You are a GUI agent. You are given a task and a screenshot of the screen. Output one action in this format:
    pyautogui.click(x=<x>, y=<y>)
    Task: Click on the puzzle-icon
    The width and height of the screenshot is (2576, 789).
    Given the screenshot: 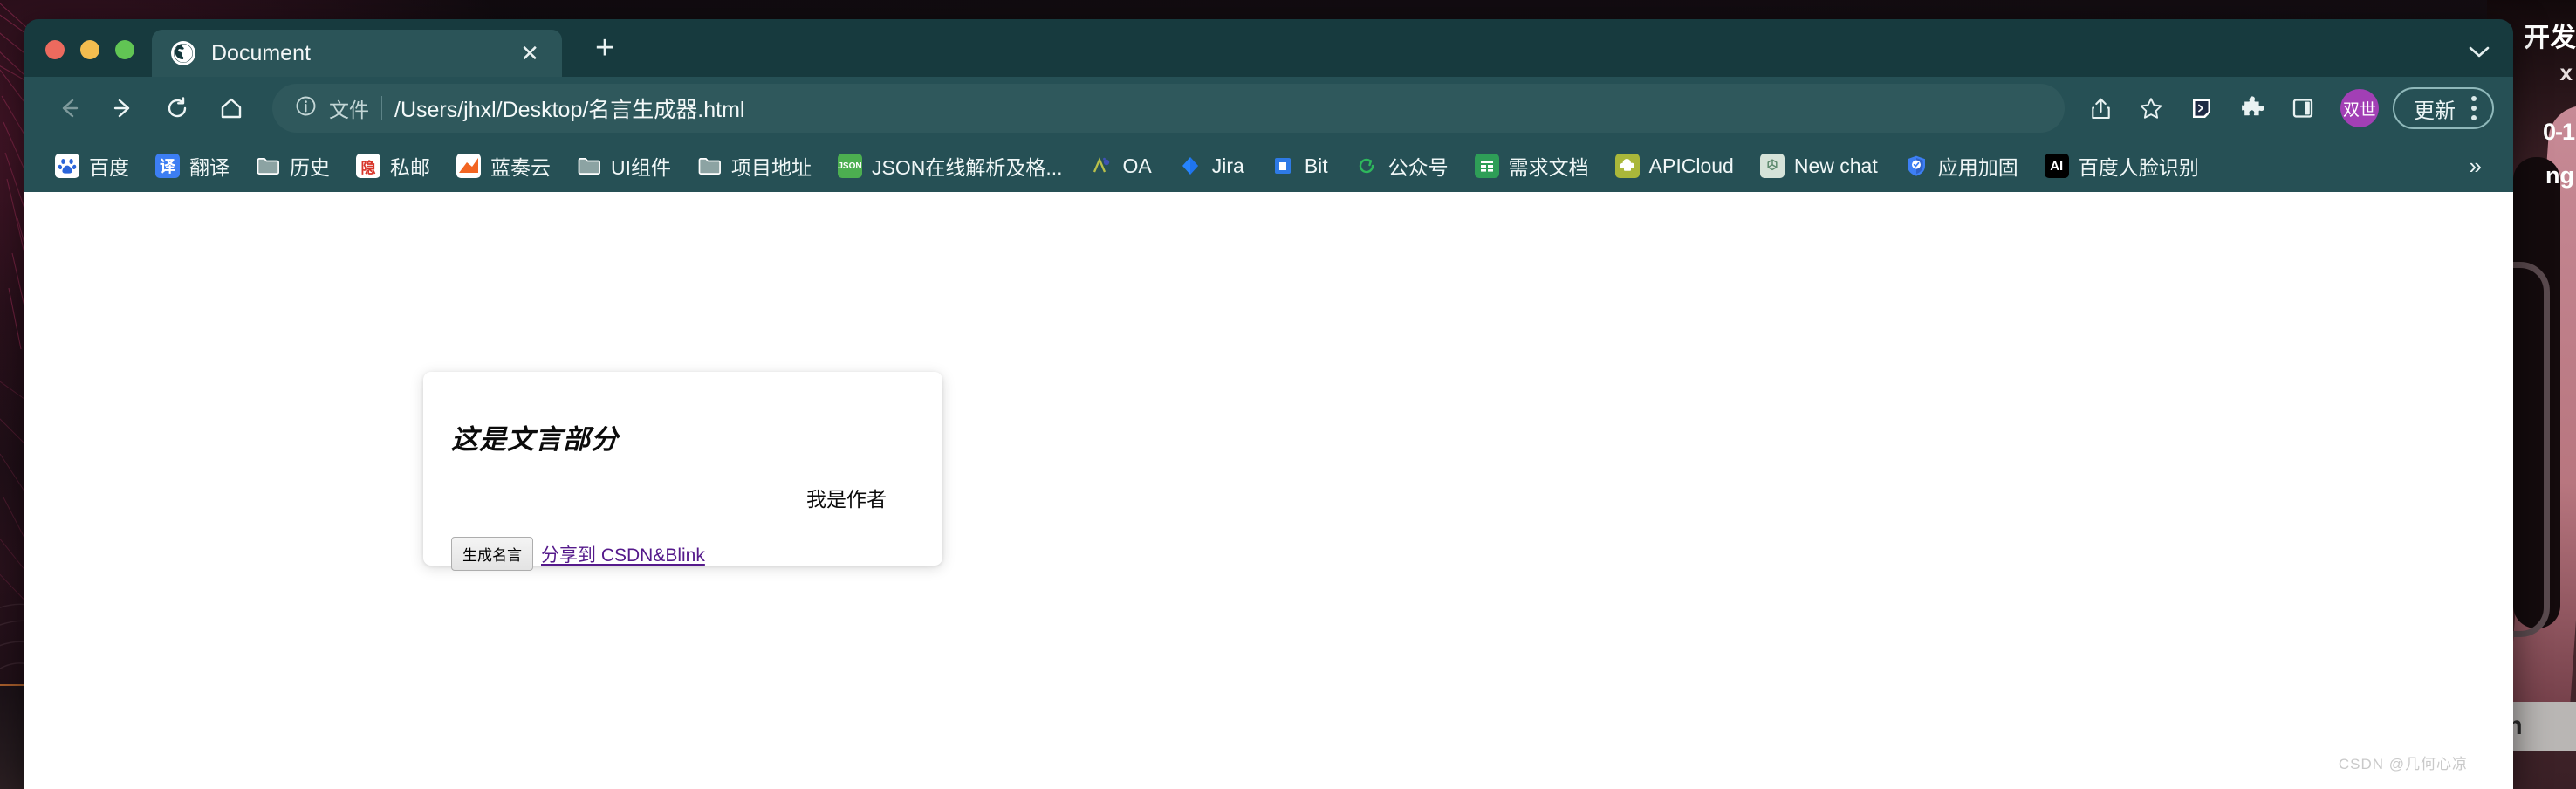 What is the action you would take?
    pyautogui.click(x=2252, y=109)
    